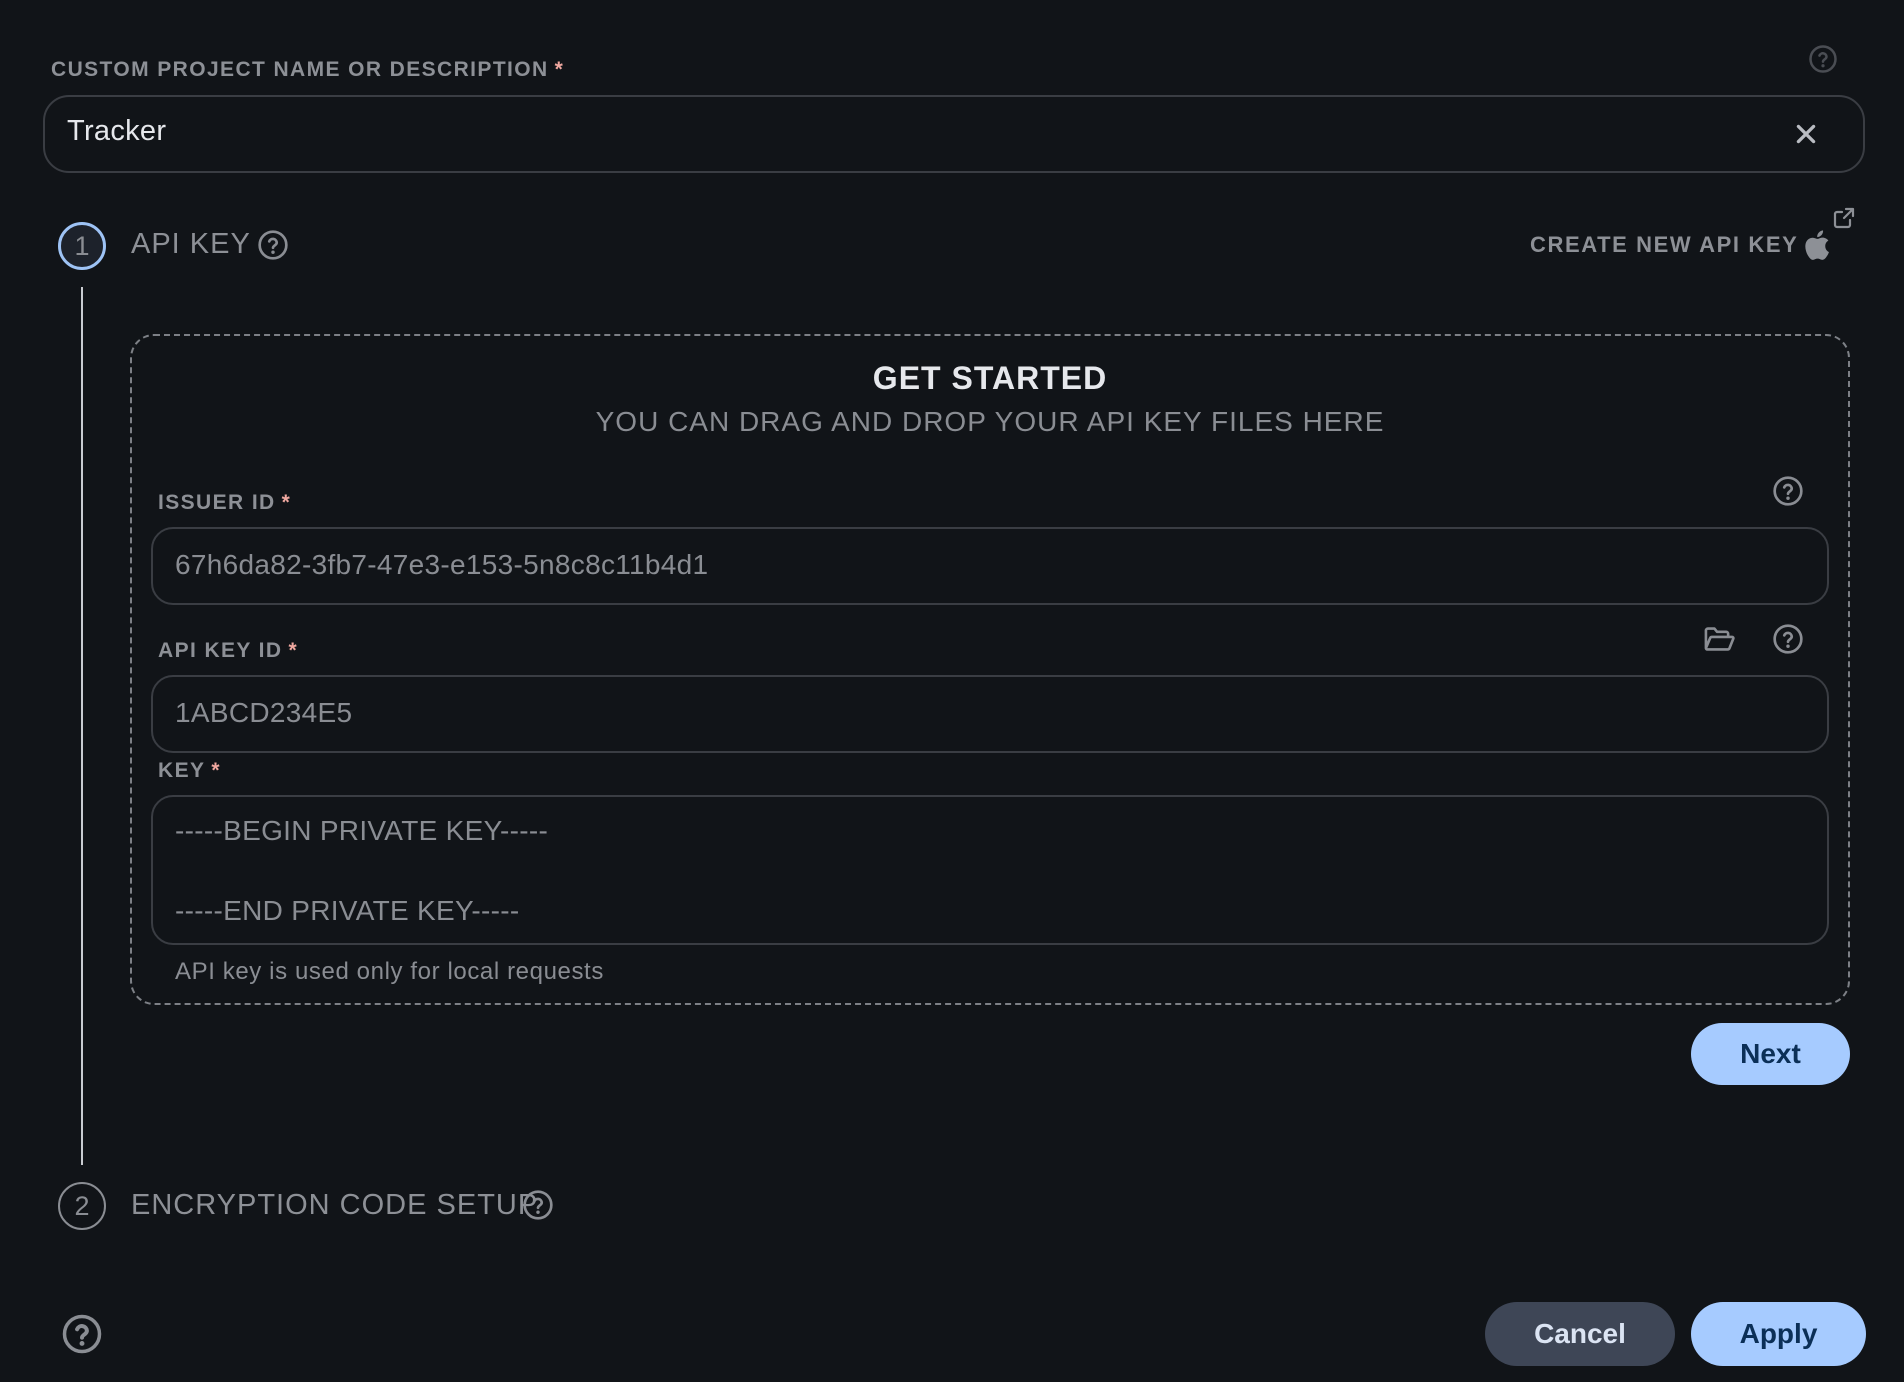 Image resolution: width=1904 pixels, height=1382 pixels. What do you see at coordinates (347, 910) in the screenshot?
I see `key-placeholder-end: -----END PRIVATE KEY-----` at bounding box center [347, 910].